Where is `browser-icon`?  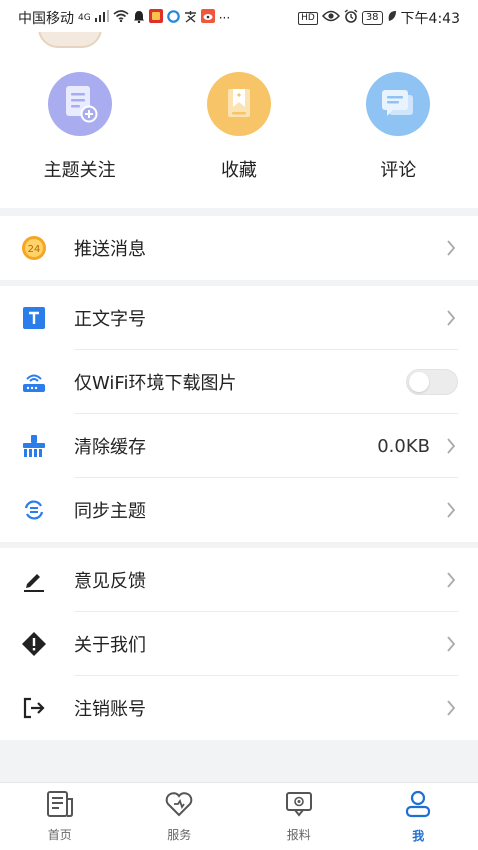
browser-icon is located at coordinates (173, 18).